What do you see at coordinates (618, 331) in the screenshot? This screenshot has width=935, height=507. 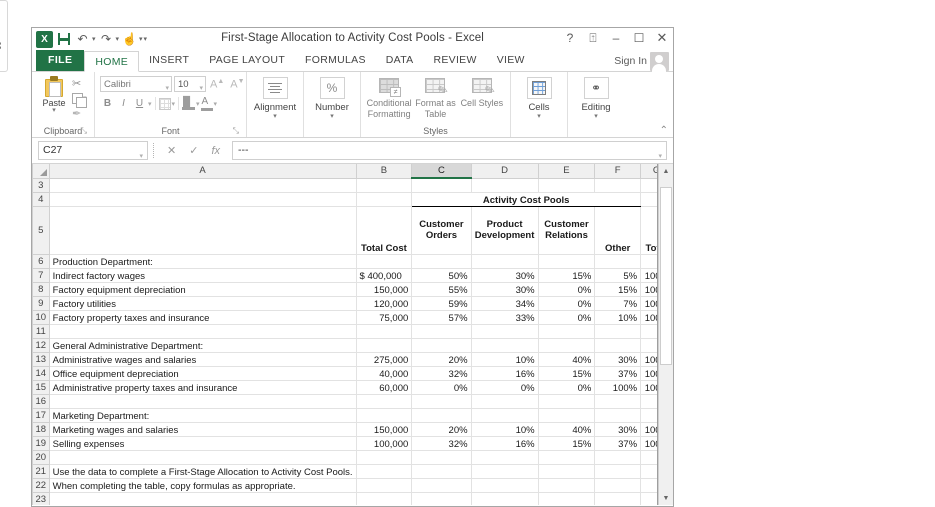 I see `cell-f11` at bounding box center [618, 331].